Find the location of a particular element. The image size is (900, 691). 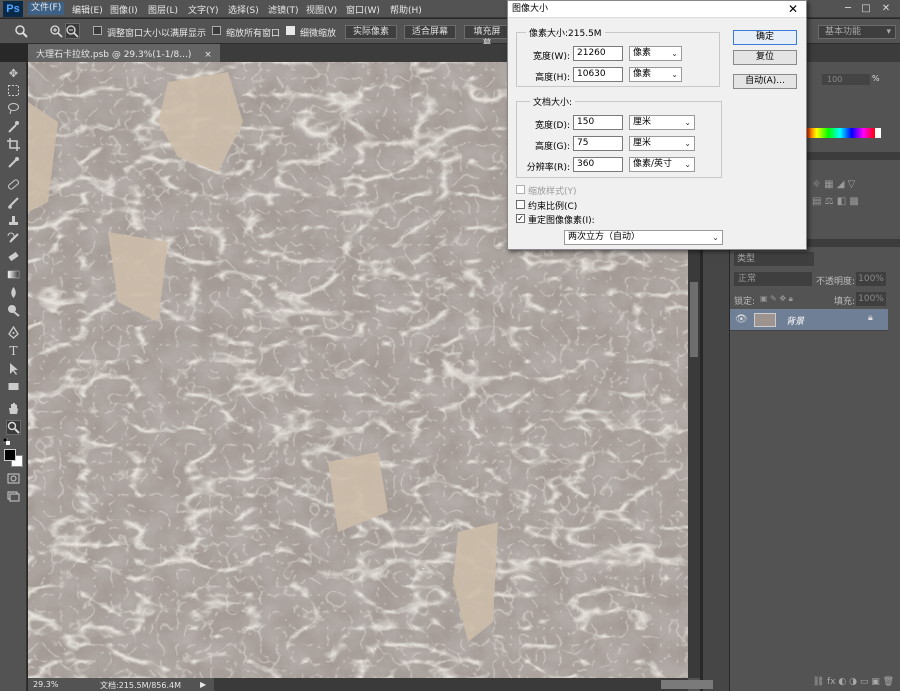

doc-height-unit-select: 厘米 ⌄ is located at coordinates (662, 143).